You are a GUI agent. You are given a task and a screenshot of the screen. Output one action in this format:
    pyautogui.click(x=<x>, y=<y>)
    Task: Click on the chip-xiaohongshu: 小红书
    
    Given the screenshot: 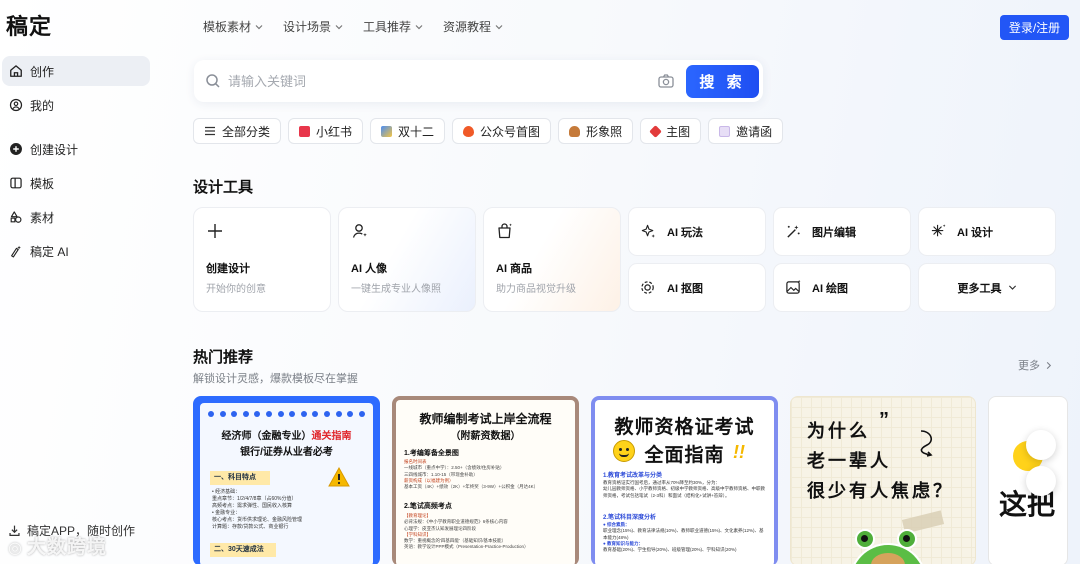 What is the action you would take?
    pyautogui.click(x=326, y=131)
    